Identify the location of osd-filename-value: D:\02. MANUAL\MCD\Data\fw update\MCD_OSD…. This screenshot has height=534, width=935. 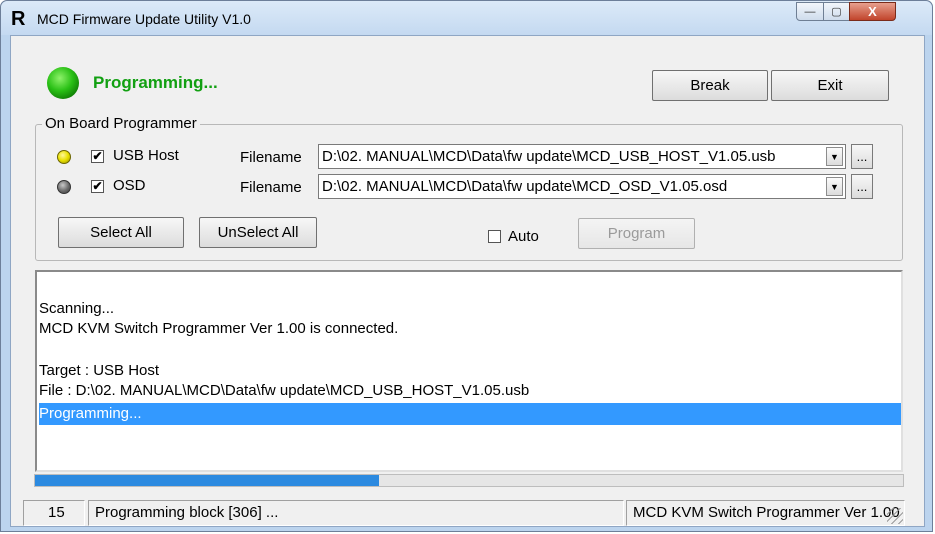
(525, 186).